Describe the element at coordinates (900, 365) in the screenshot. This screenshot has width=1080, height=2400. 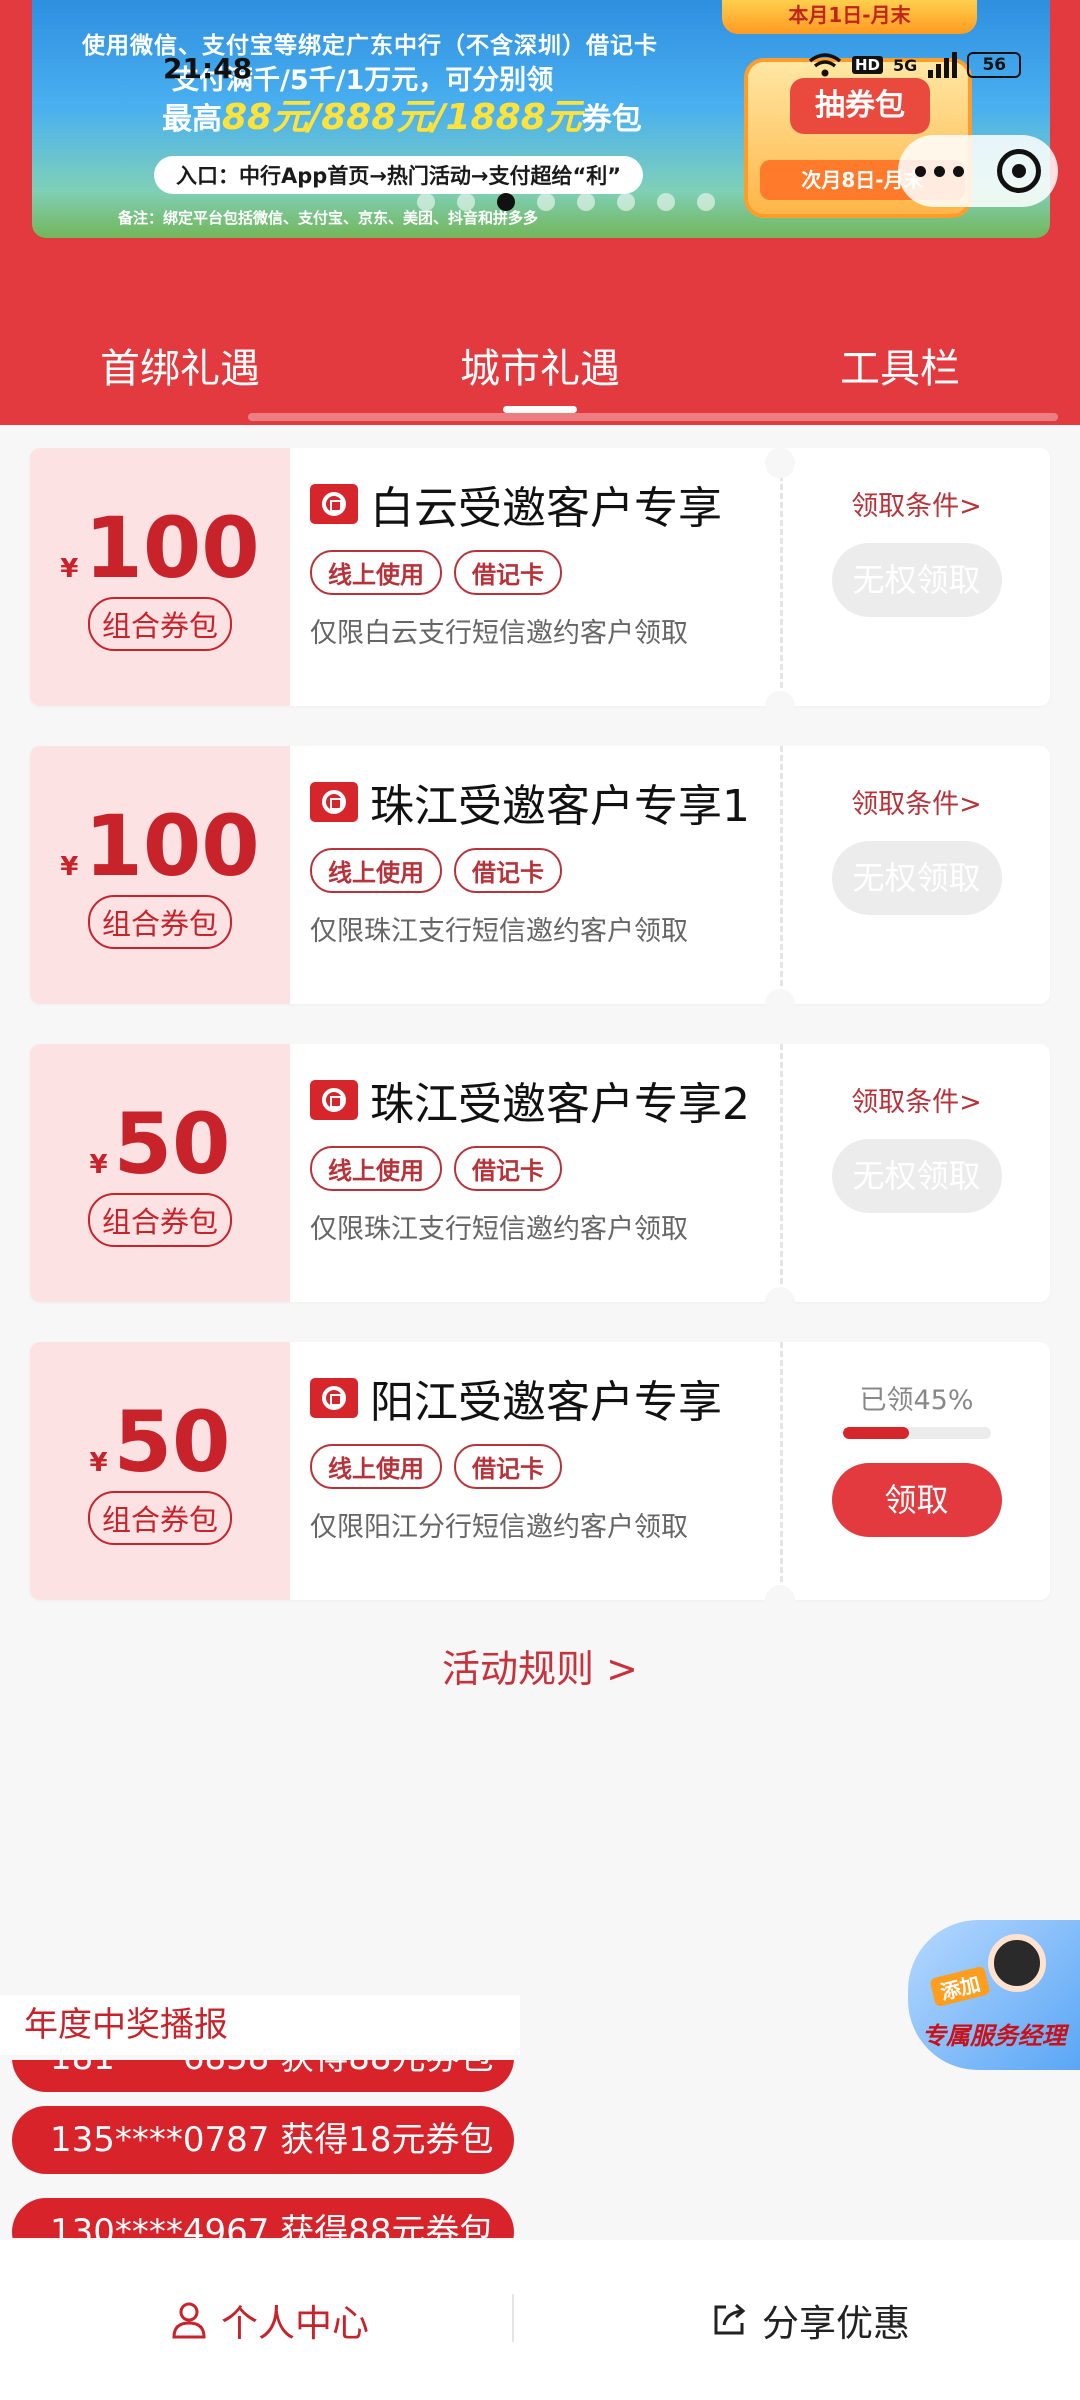
I see `tab-toolbar: 工具栏` at that location.